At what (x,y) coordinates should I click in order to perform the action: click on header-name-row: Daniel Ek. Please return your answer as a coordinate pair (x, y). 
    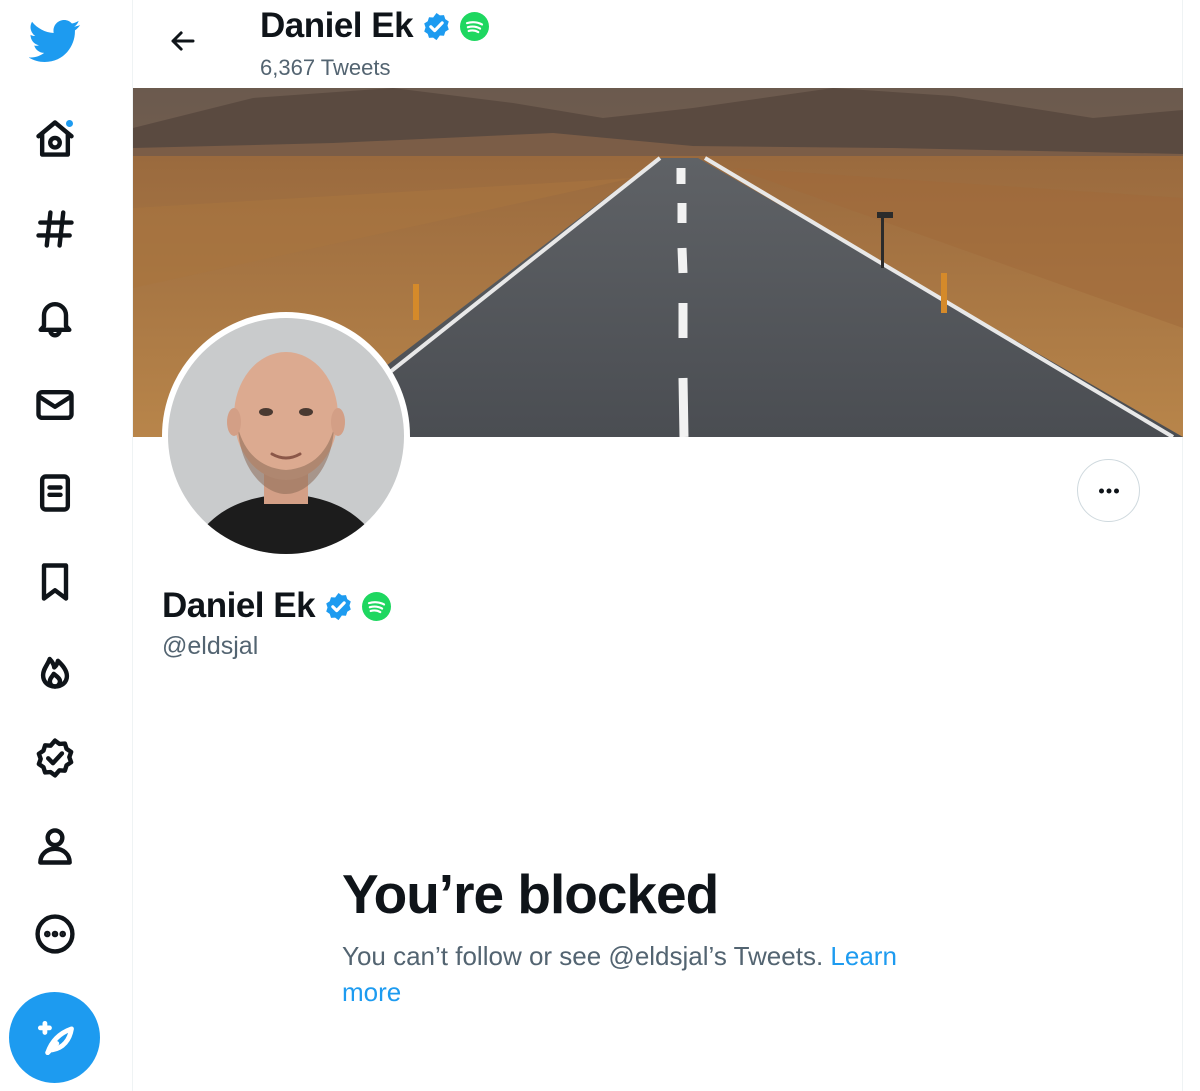
    Looking at the image, I should click on (375, 26).